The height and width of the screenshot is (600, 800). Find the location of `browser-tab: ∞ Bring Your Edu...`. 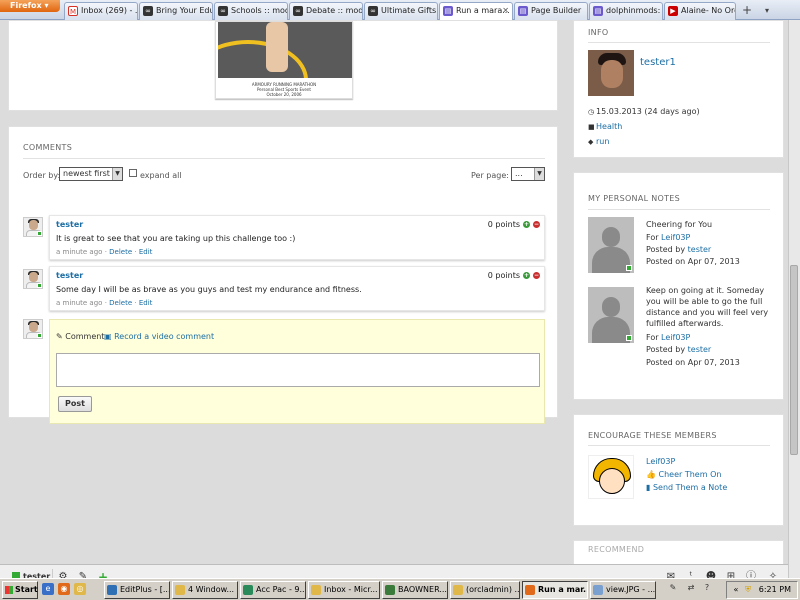

browser-tab: ∞ Bring Your Edu... is located at coordinates (176, 11).